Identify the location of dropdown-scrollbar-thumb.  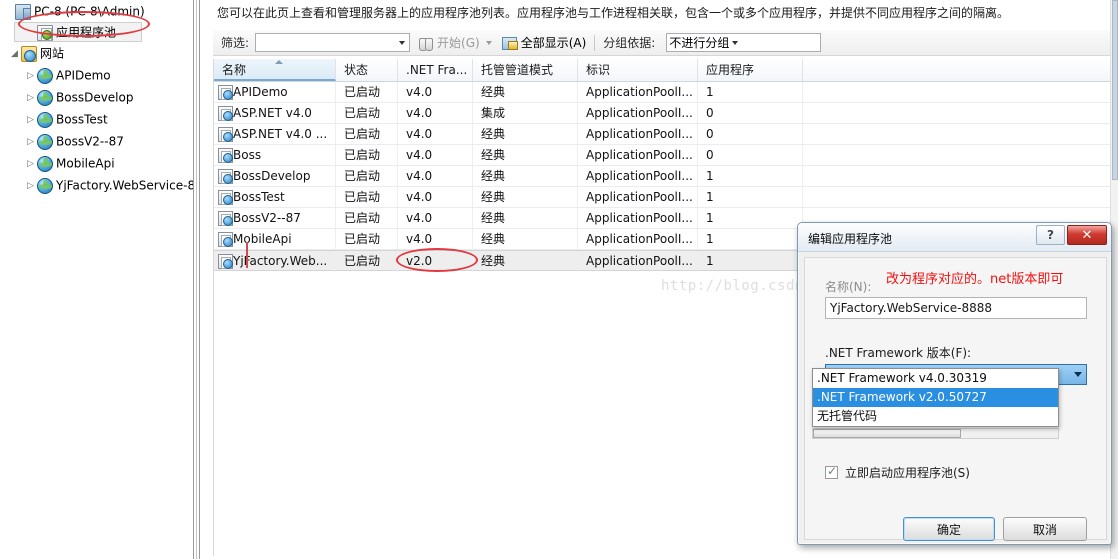
(887, 433).